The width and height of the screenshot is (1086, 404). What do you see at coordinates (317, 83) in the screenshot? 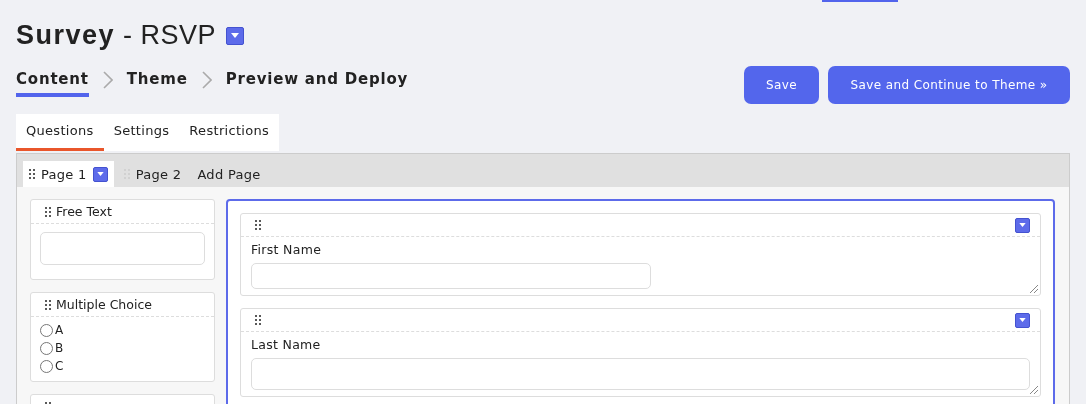
I see `step-link: Preview and Deploy` at bounding box center [317, 83].